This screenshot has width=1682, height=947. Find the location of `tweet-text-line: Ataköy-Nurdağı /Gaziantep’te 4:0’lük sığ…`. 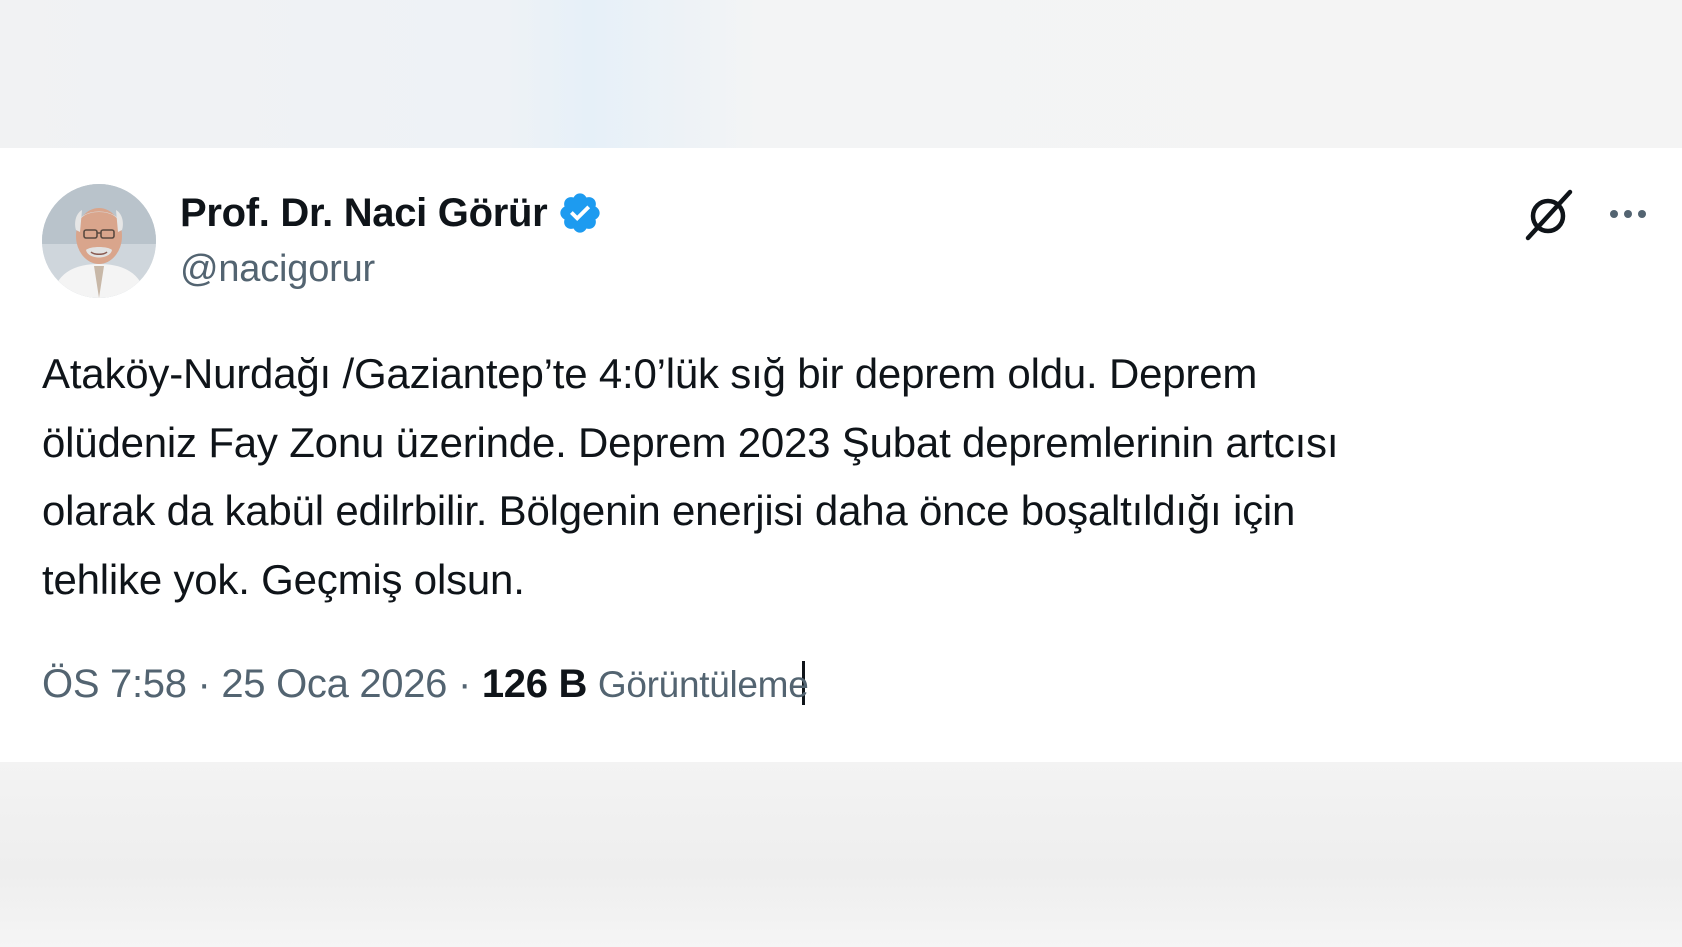

tweet-text-line: Ataköy-Nurdağı /Gaziantep’te 4:0’lük sığ… is located at coordinates (650, 373).